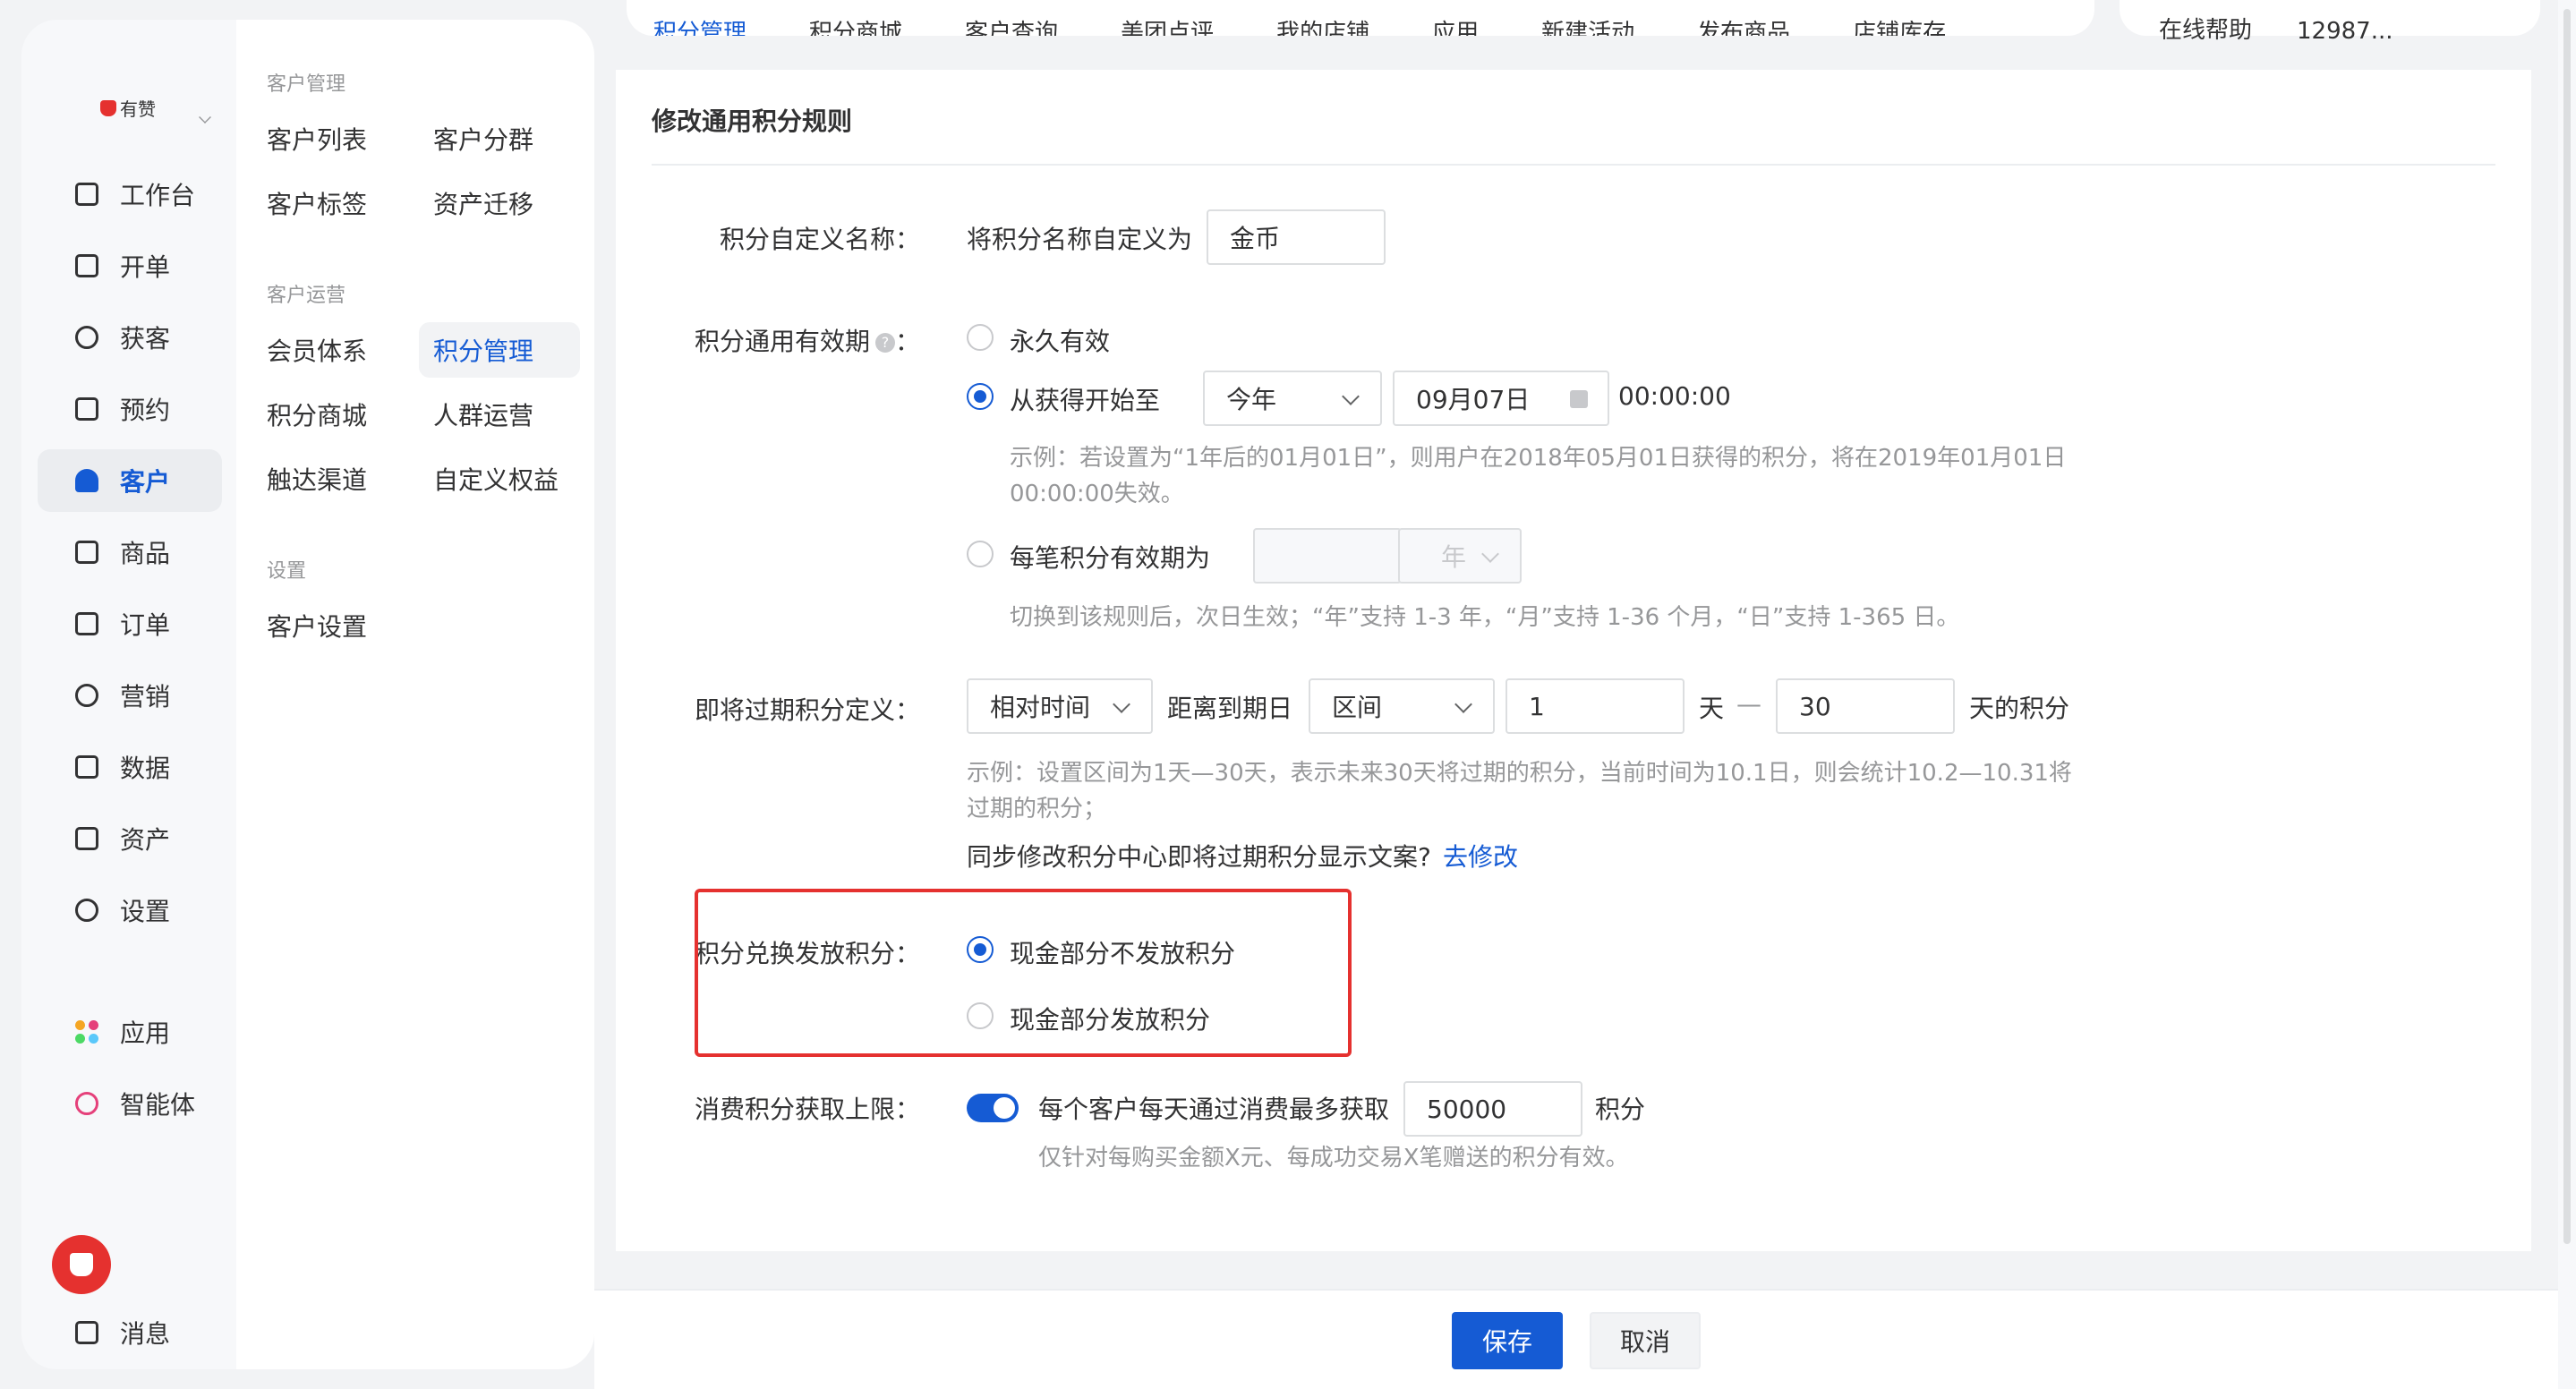 The image size is (2576, 1389). What do you see at coordinates (1587, 28) in the screenshot?
I see `tab-new-activity: 新建活动` at bounding box center [1587, 28].